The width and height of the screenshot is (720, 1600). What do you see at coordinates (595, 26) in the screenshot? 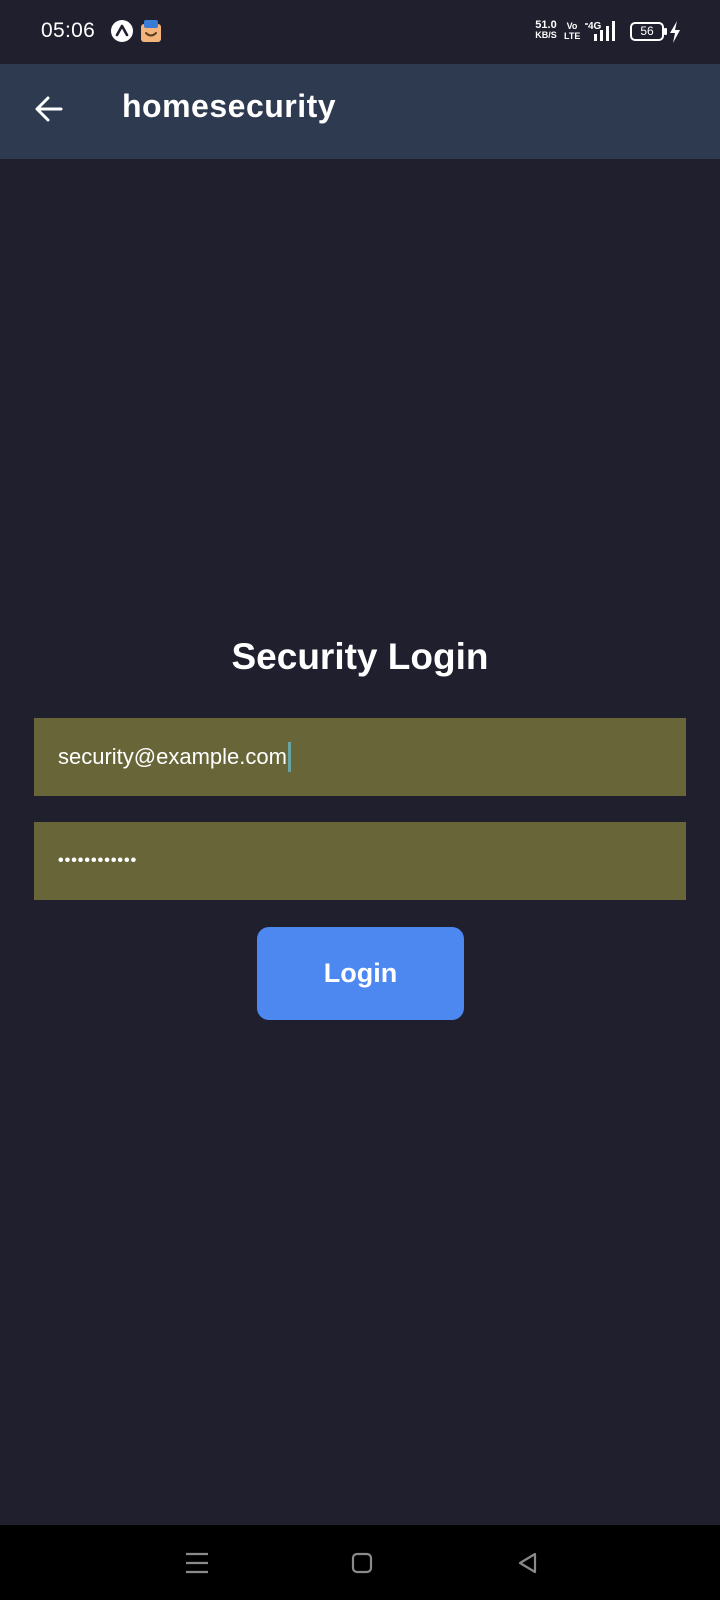
I see `network-type-label: 4G` at bounding box center [595, 26].